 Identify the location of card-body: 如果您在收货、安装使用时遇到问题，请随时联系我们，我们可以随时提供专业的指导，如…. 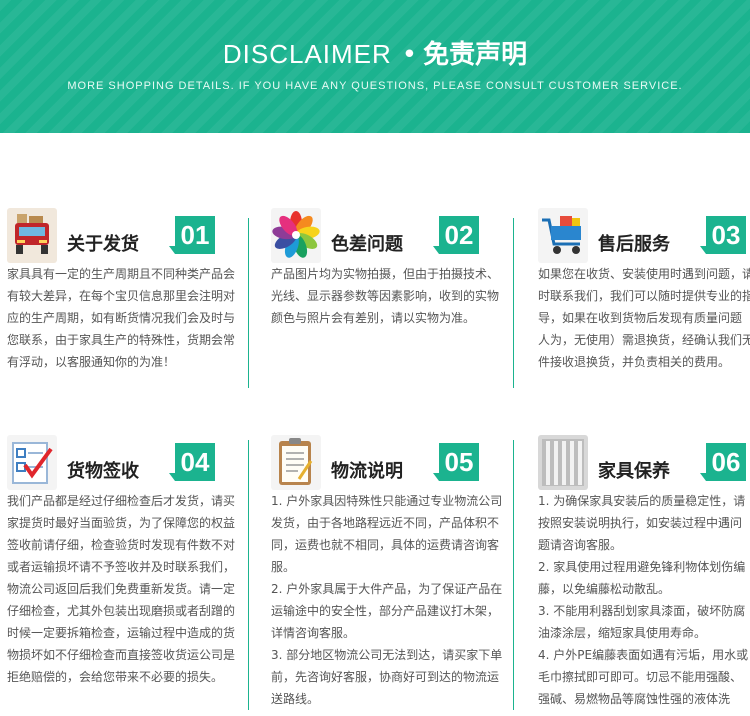
(644, 318).